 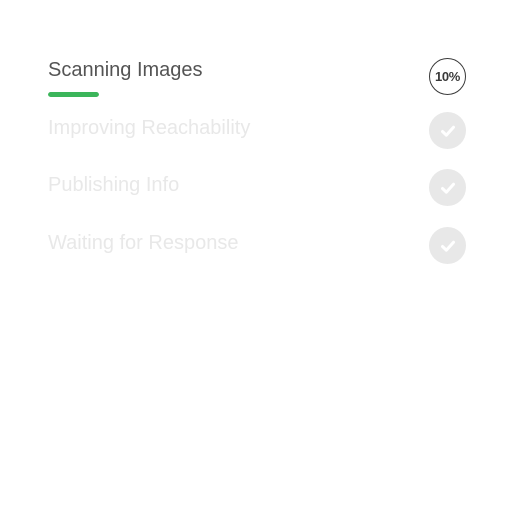 I want to click on step-improving-reachability: Improving Reachability, so click(x=258, y=136).